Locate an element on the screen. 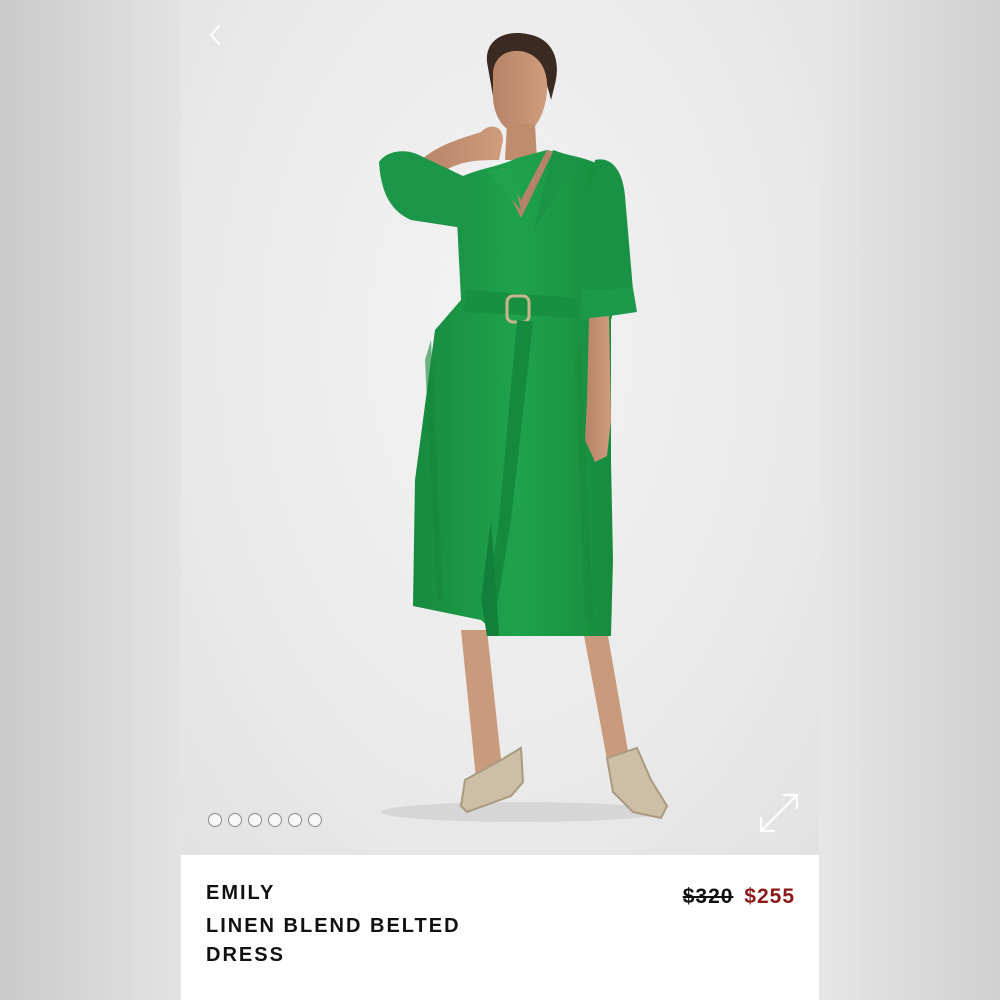  chevron-left-icon is located at coordinates (215, 35).